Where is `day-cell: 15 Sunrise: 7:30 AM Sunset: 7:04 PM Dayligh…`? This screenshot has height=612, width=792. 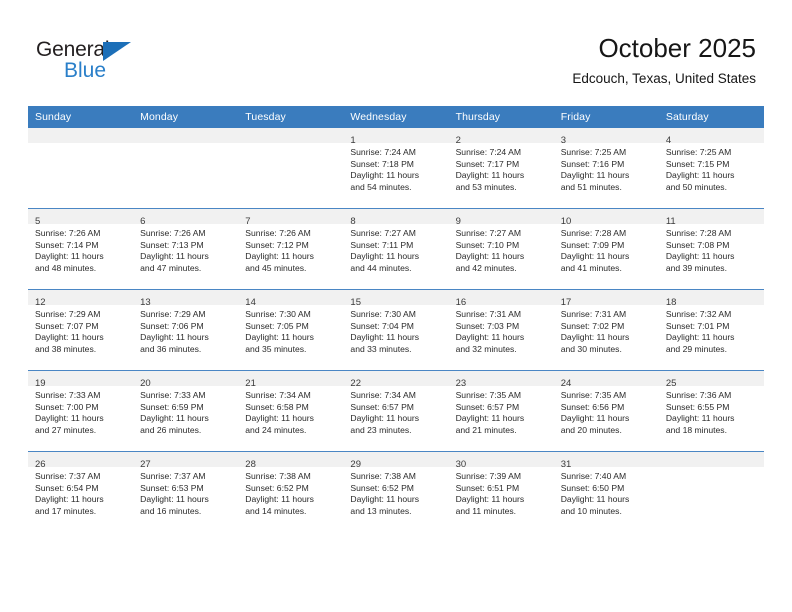 day-cell: 15 Sunrise: 7:30 AM Sunset: 7:04 PM Dayligh… is located at coordinates (396, 330).